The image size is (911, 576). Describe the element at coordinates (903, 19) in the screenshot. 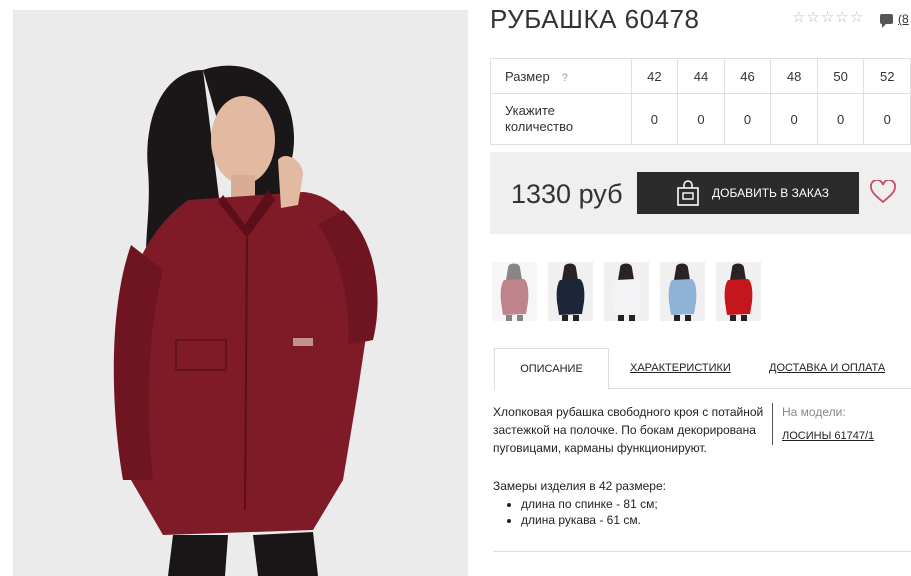

I see `reviews-count: (8` at that location.